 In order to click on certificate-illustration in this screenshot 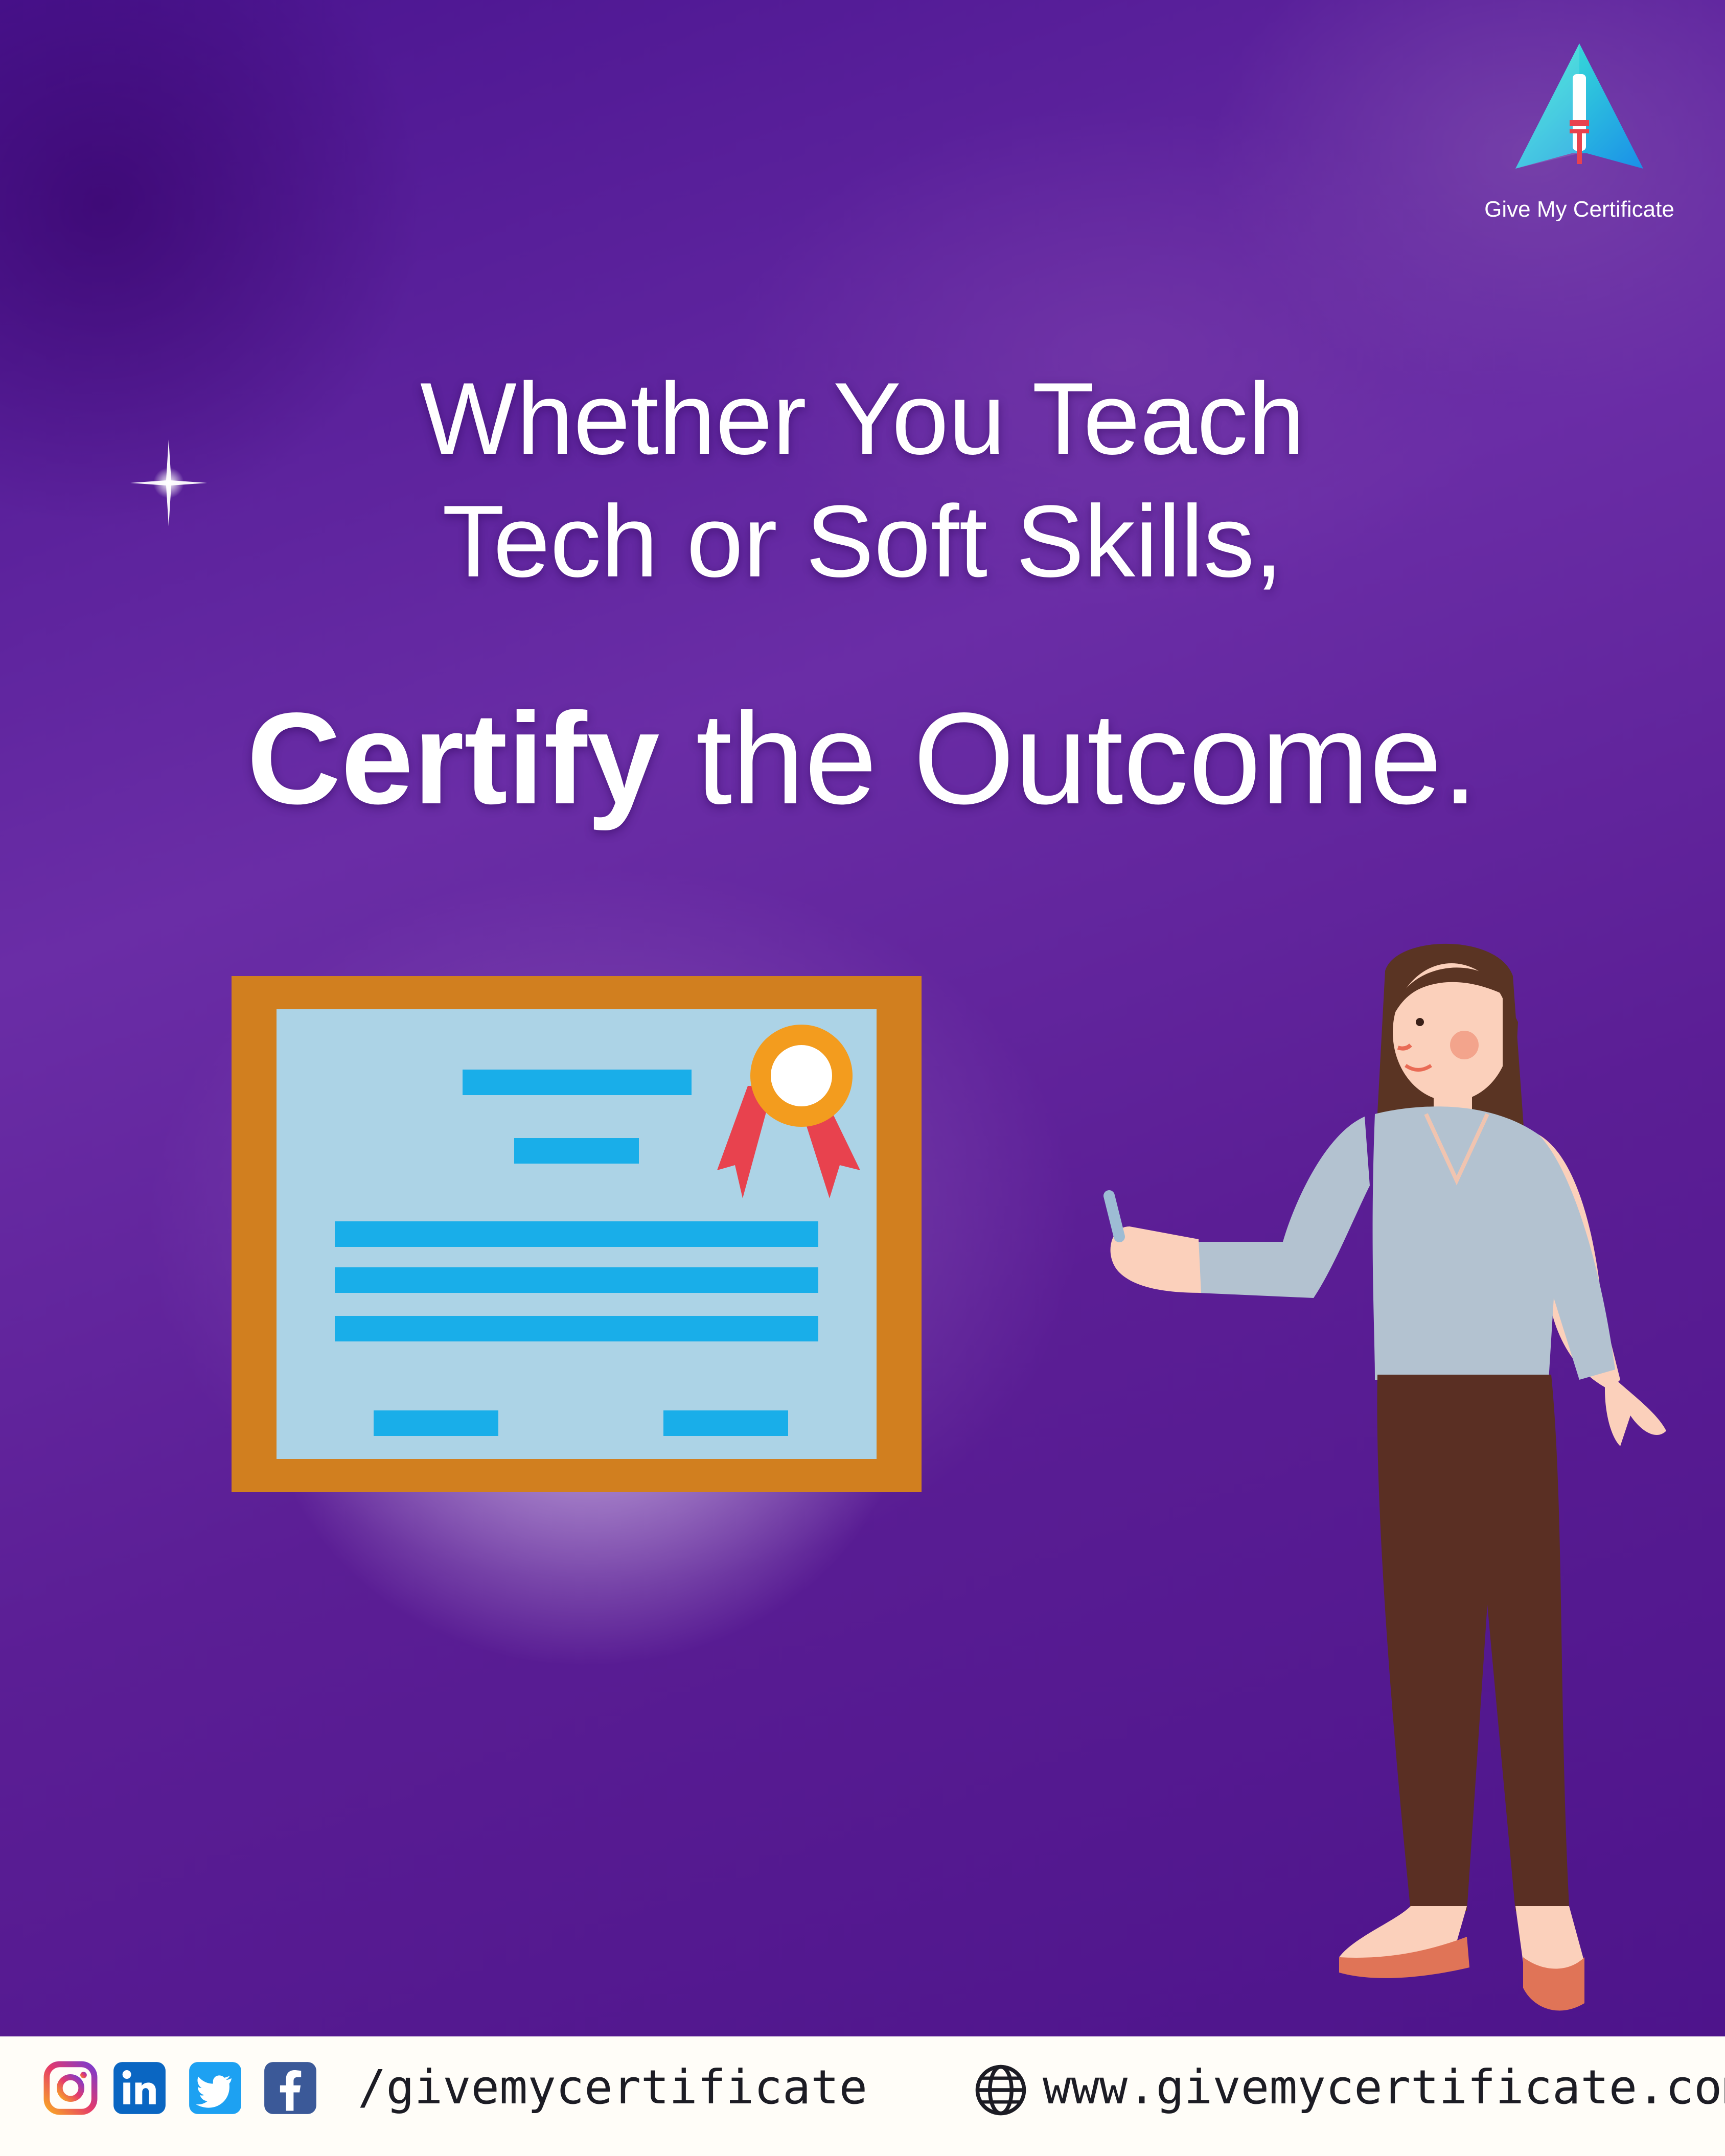, I will do `click(577, 1234)`.